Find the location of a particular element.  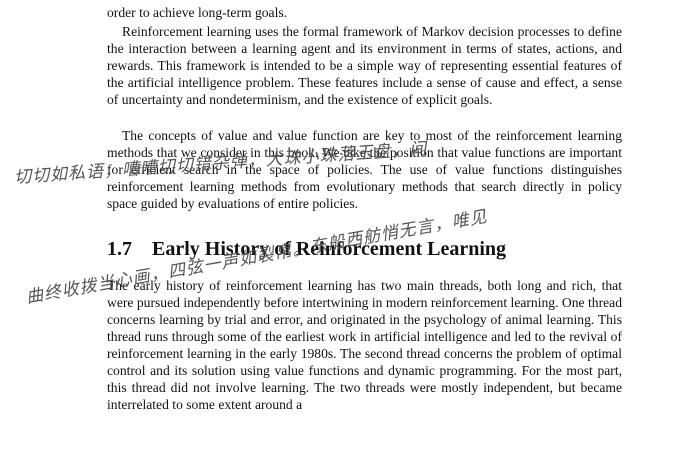

section-number: 1.7 is located at coordinates (119, 249).